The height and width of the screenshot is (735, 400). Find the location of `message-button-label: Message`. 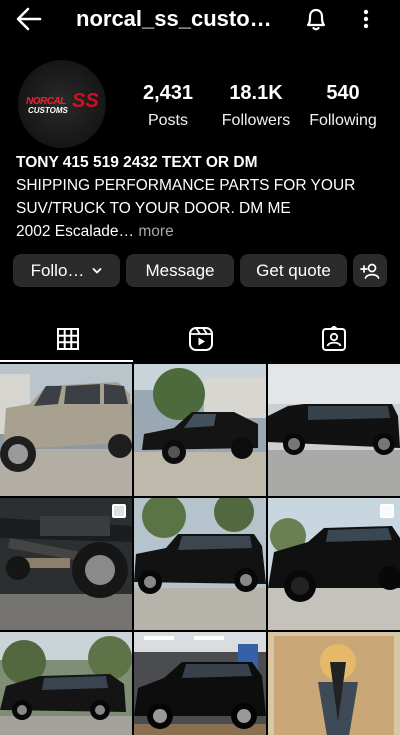

message-button-label: Message is located at coordinates (180, 270).